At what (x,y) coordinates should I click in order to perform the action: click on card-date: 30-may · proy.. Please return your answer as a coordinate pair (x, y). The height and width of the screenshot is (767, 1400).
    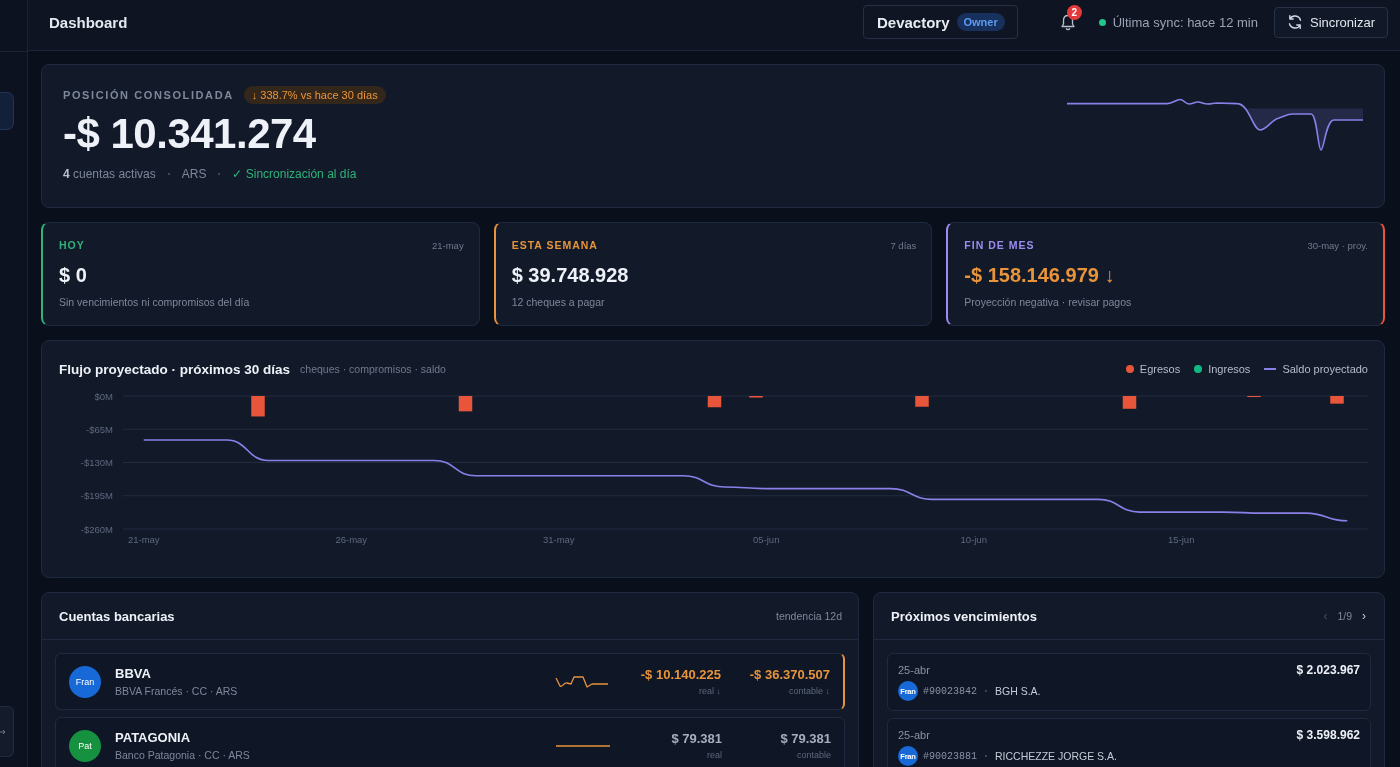
    Looking at the image, I should click on (1337, 245).